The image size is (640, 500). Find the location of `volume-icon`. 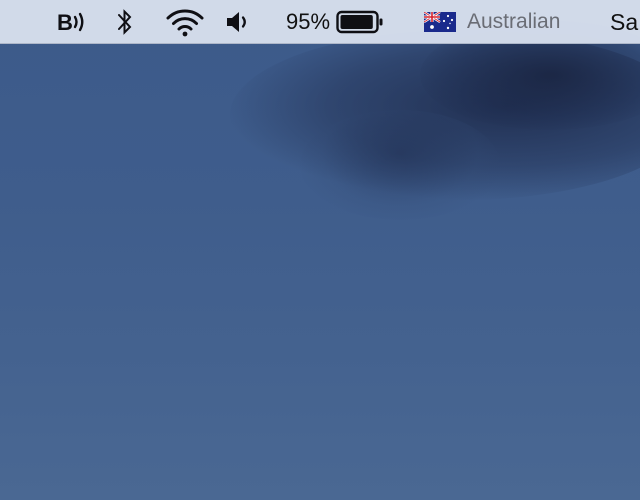

volume-icon is located at coordinates (239, 22).